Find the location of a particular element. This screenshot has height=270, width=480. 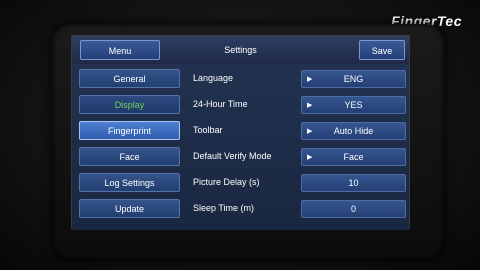

setting-label-toolbar: Toolbar is located at coordinates (208, 130).